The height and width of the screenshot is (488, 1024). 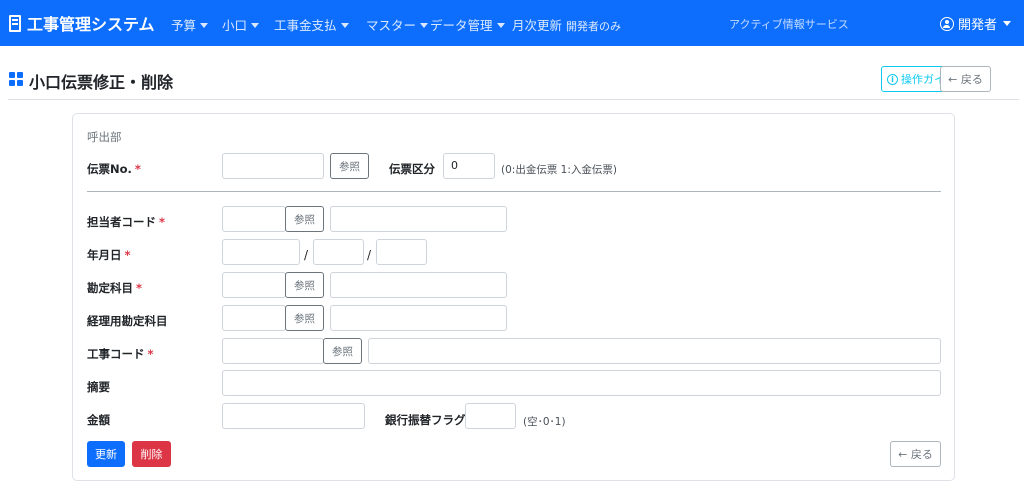 What do you see at coordinates (151, 454) in the screenshot?
I see `delete-button: 削除` at bounding box center [151, 454].